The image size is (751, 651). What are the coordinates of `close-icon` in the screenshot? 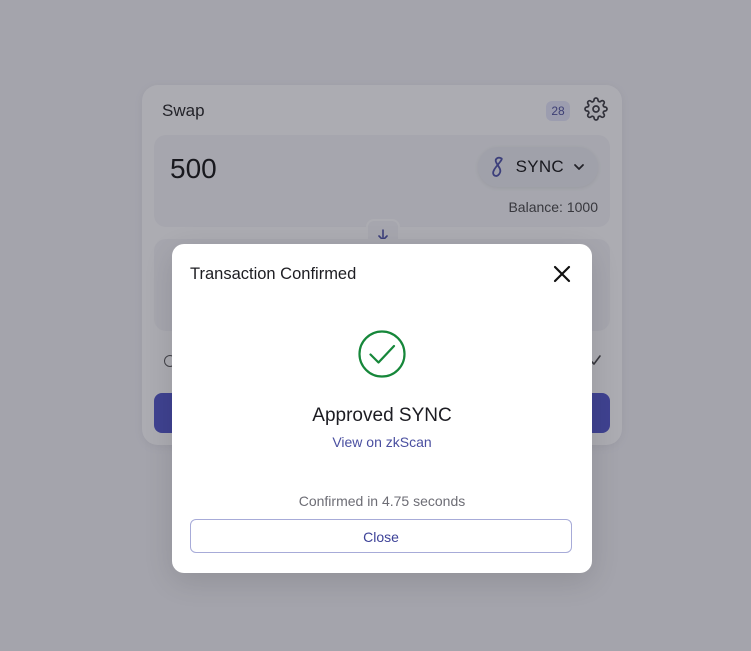 It's located at (562, 274).